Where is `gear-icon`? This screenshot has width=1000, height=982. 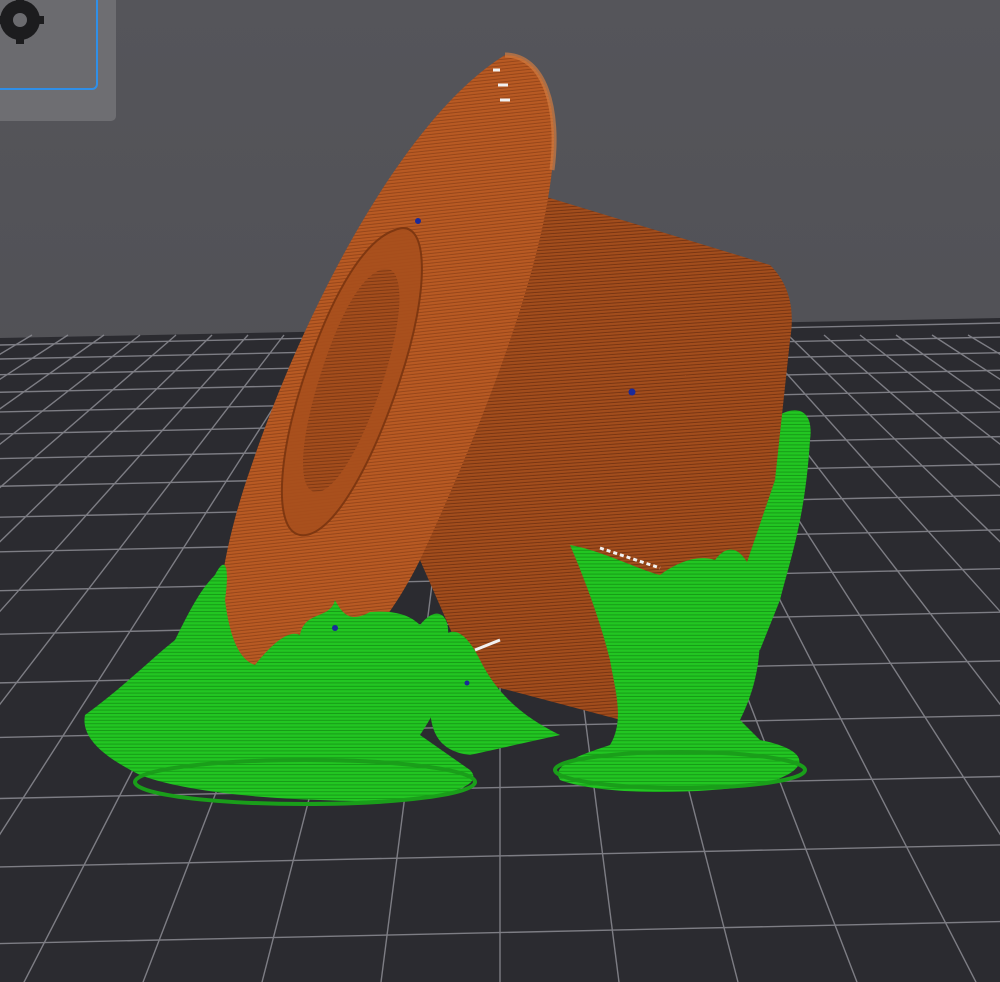 gear-icon is located at coordinates (22, 22).